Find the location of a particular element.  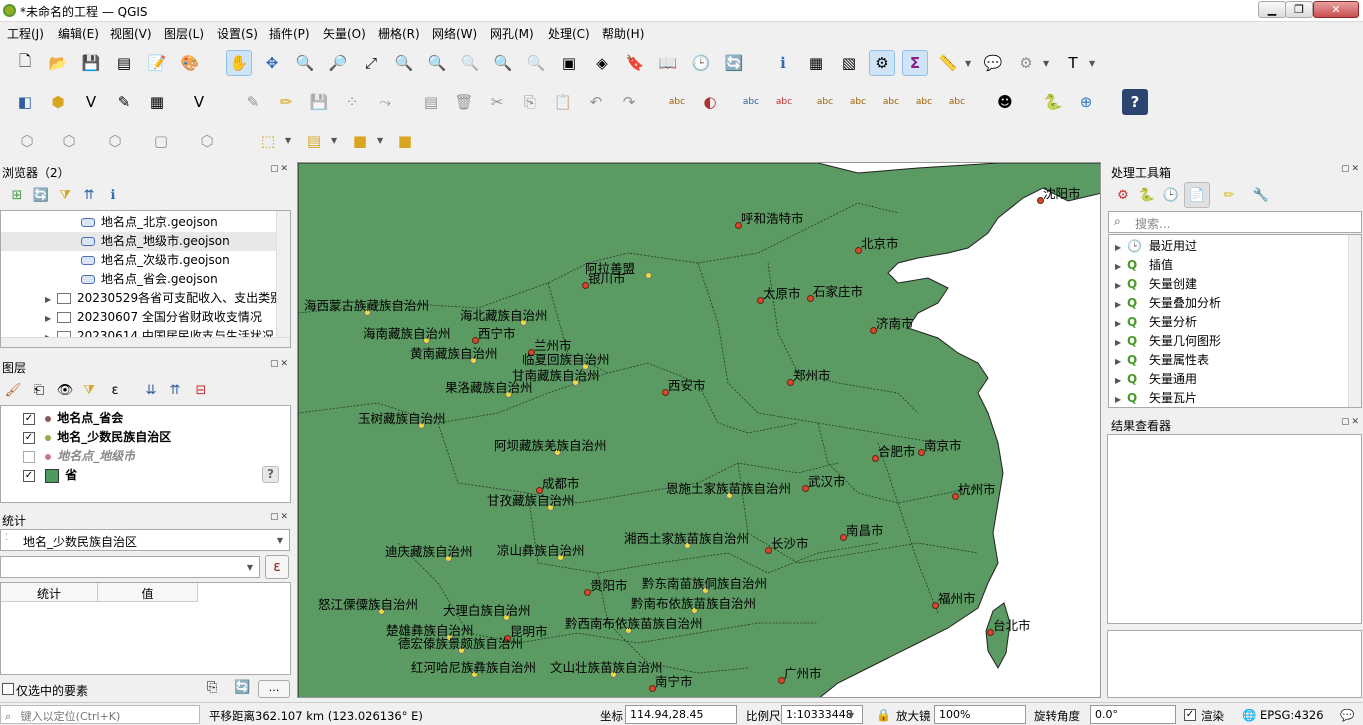

menu-raster: 栅格(R) is located at coordinates (399, 33).